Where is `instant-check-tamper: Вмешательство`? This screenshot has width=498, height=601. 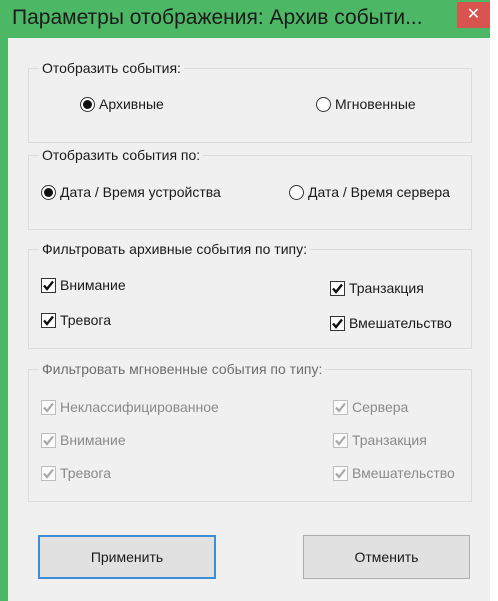
instant-check-tamper: Вмешательство is located at coordinates (394, 473).